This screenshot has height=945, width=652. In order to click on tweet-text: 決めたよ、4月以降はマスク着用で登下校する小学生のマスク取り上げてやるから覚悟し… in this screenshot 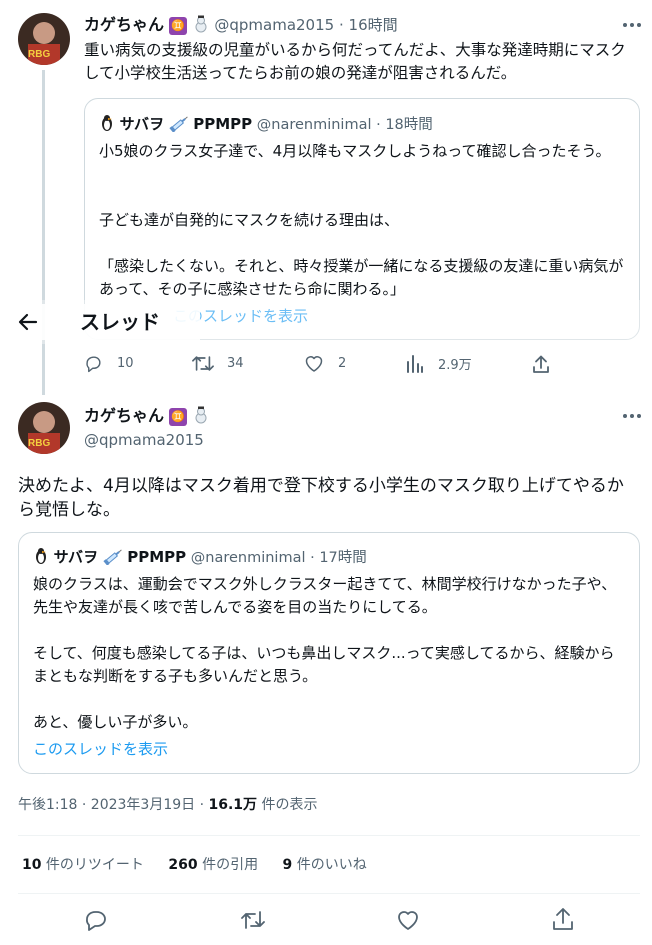, I will do `click(321, 498)`.